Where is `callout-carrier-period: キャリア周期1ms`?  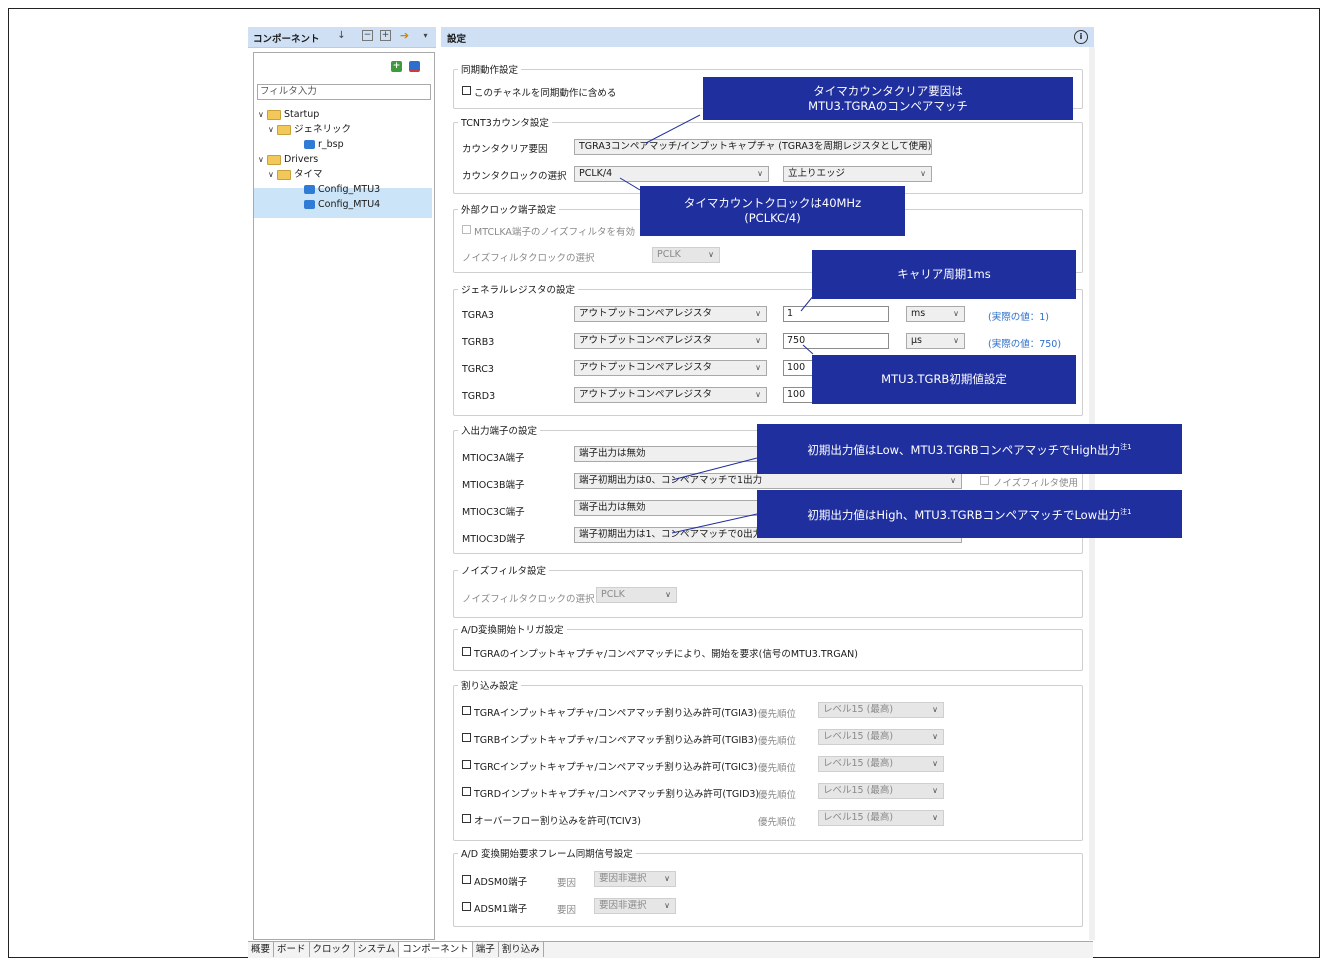 callout-carrier-period: キャリア周期1ms is located at coordinates (944, 274).